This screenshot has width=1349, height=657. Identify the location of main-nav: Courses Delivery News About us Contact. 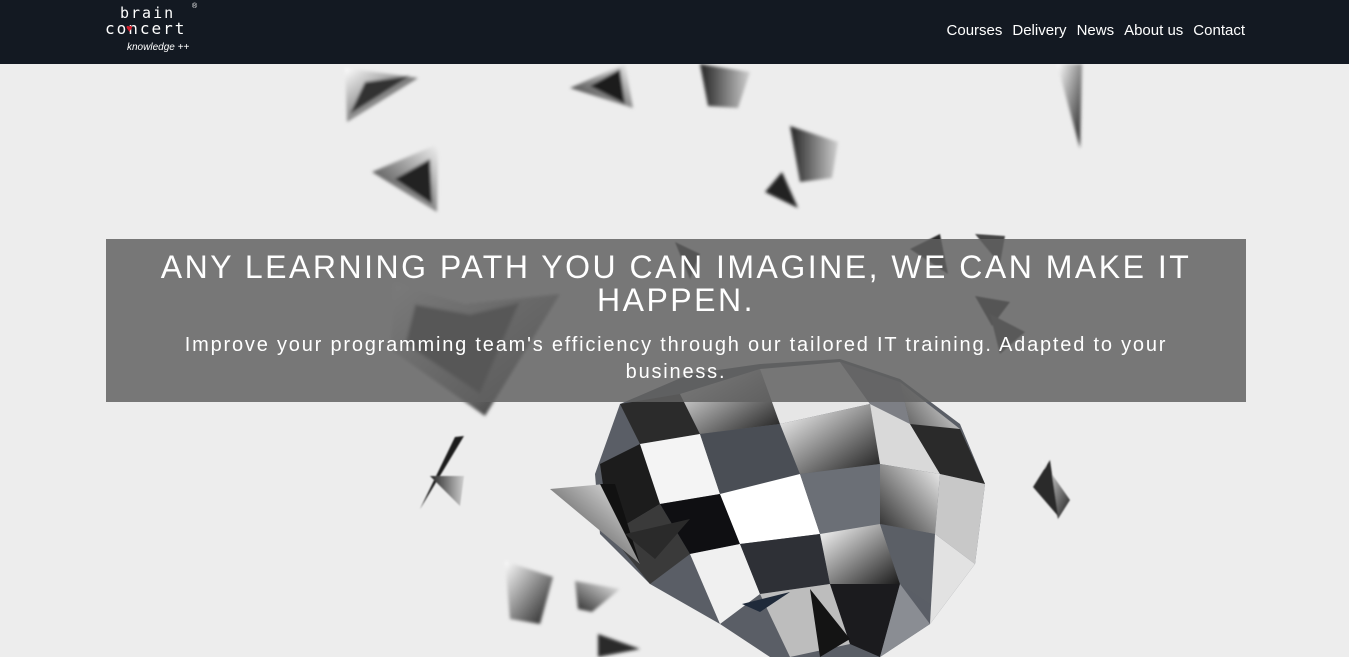
(1096, 31).